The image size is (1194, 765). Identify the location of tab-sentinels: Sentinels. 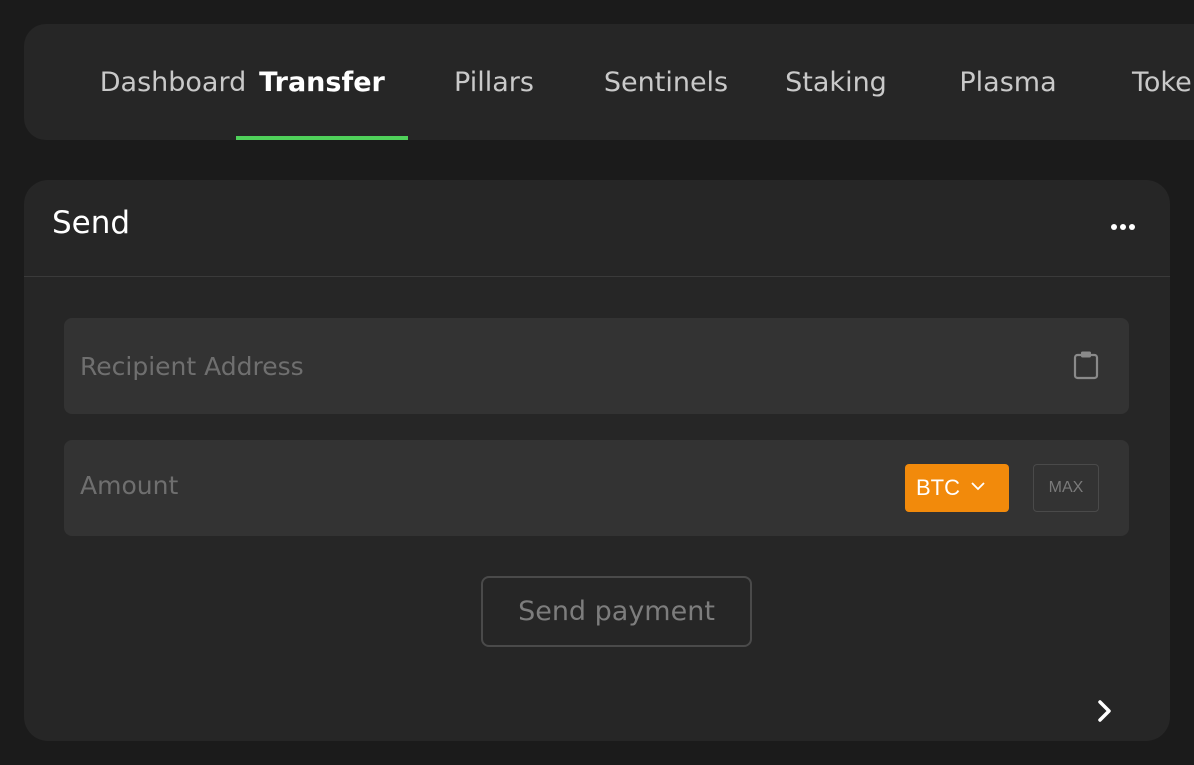
(666, 82).